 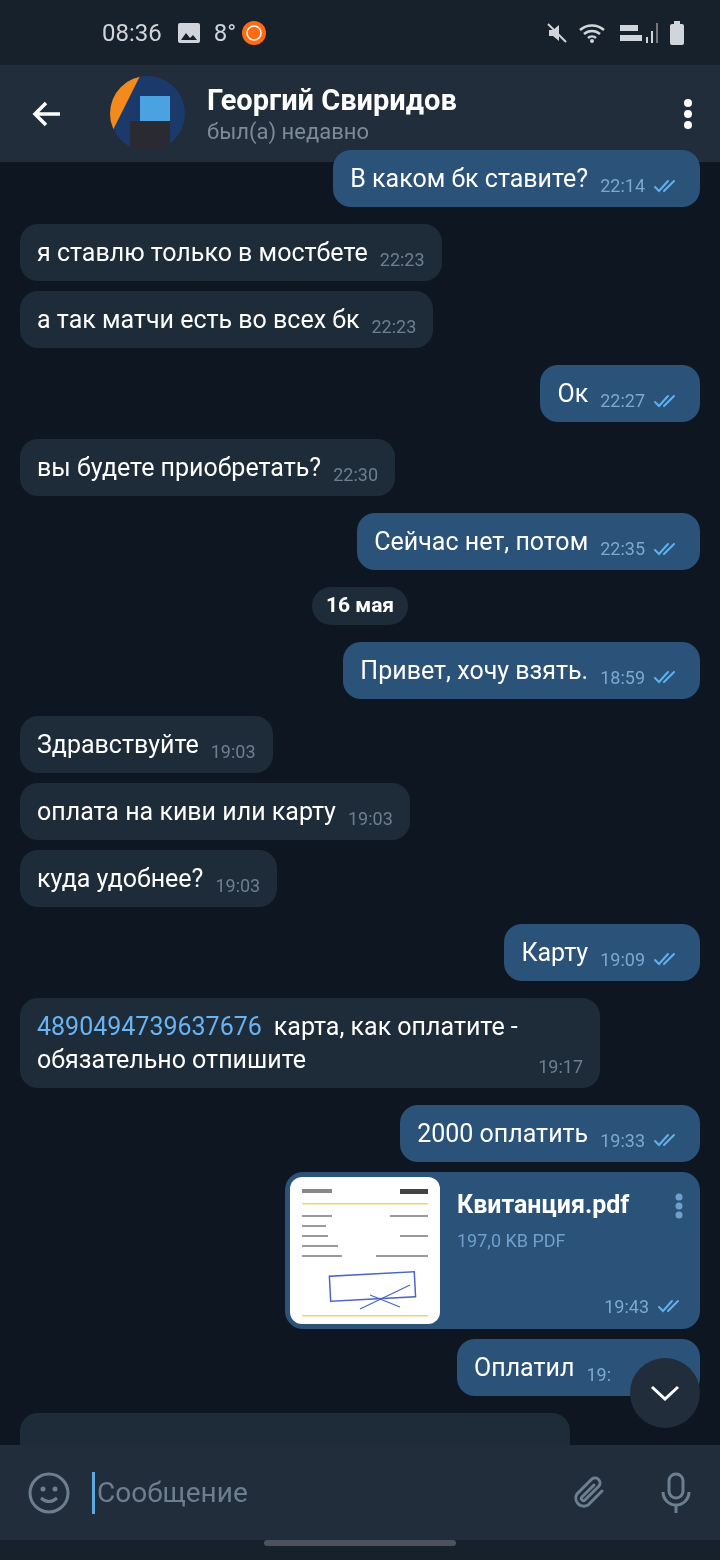 What do you see at coordinates (503, 1133) in the screenshot?
I see `message-text: 2000 оплатить` at bounding box center [503, 1133].